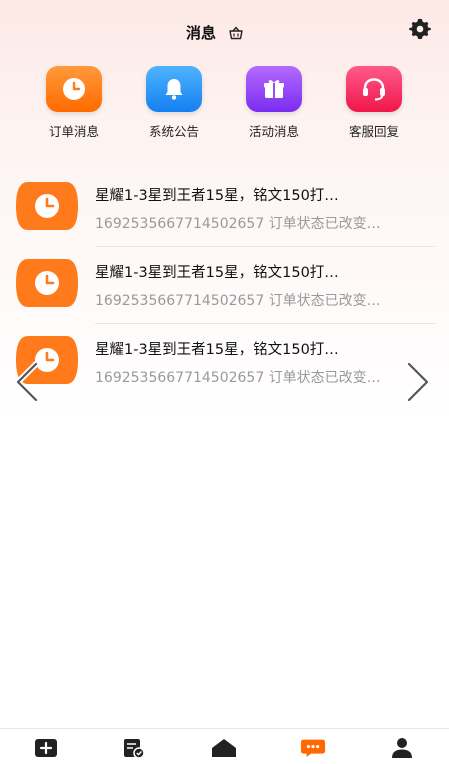 The height and width of the screenshot is (764, 449). I want to click on tab-profile, so click(402, 748).